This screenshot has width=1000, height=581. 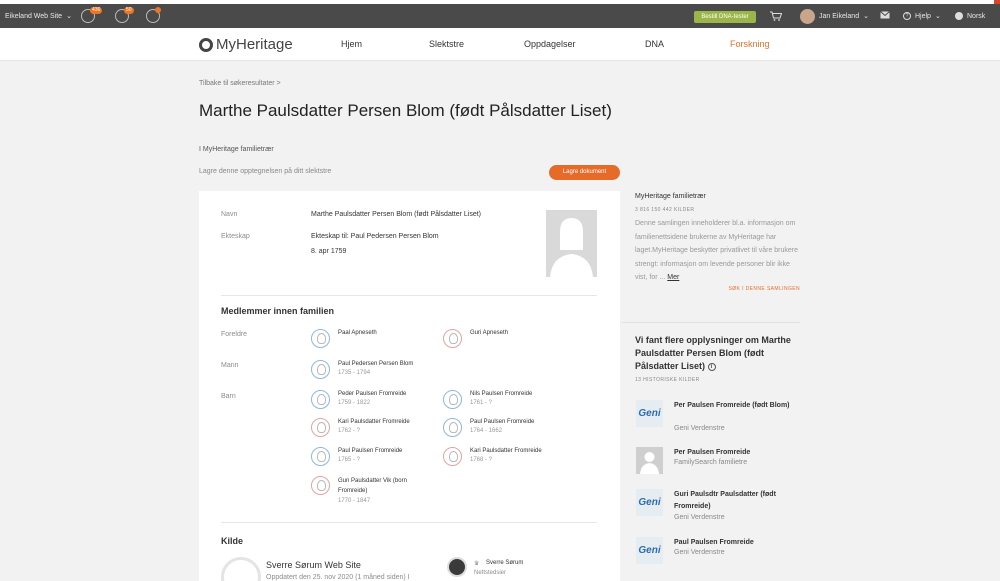 What do you see at coordinates (667, 380) in the screenshot?
I see `historical-records-count: 13 HISTORISKE KILDER` at bounding box center [667, 380].